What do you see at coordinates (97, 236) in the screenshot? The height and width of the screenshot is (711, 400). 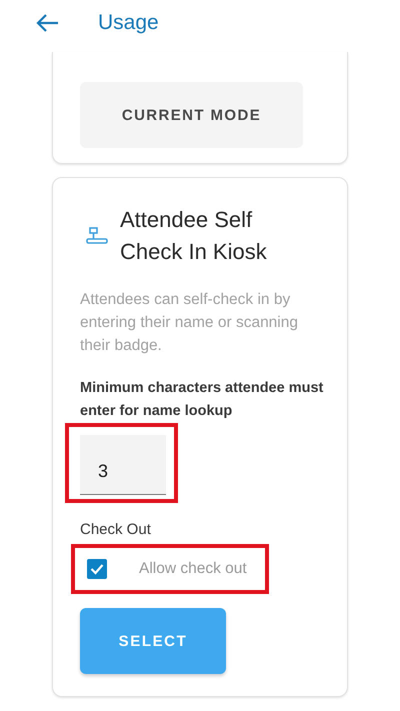 I see `network-node-icon` at bounding box center [97, 236].